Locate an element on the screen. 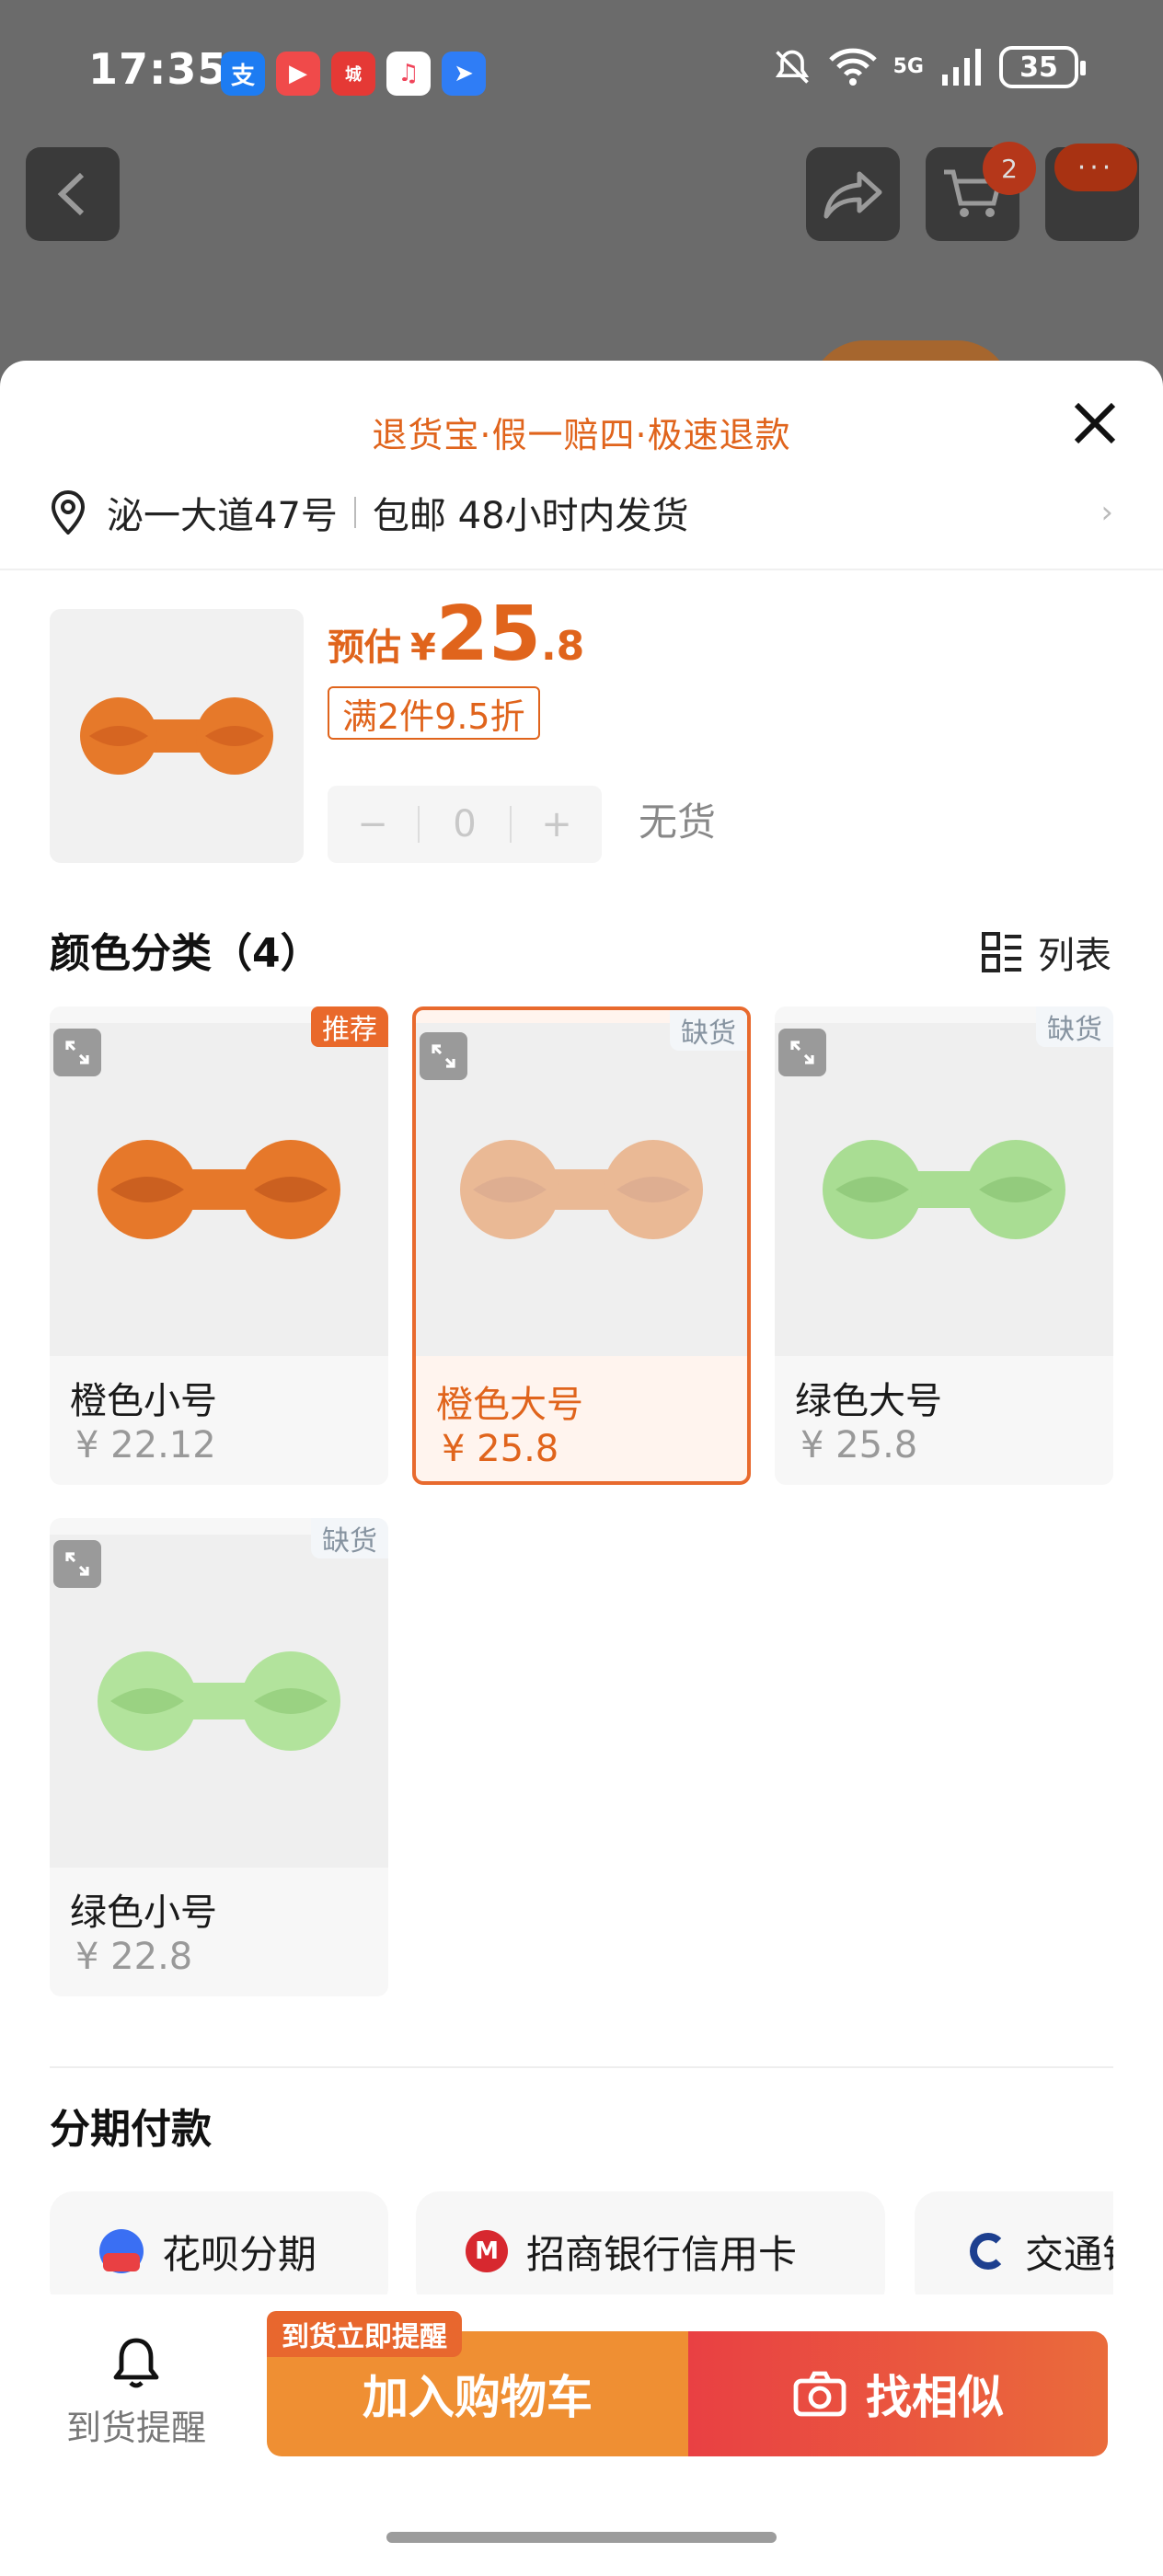 This screenshot has height=2576, width=1163. installment-label: 花呗分期 is located at coordinates (240, 2254).